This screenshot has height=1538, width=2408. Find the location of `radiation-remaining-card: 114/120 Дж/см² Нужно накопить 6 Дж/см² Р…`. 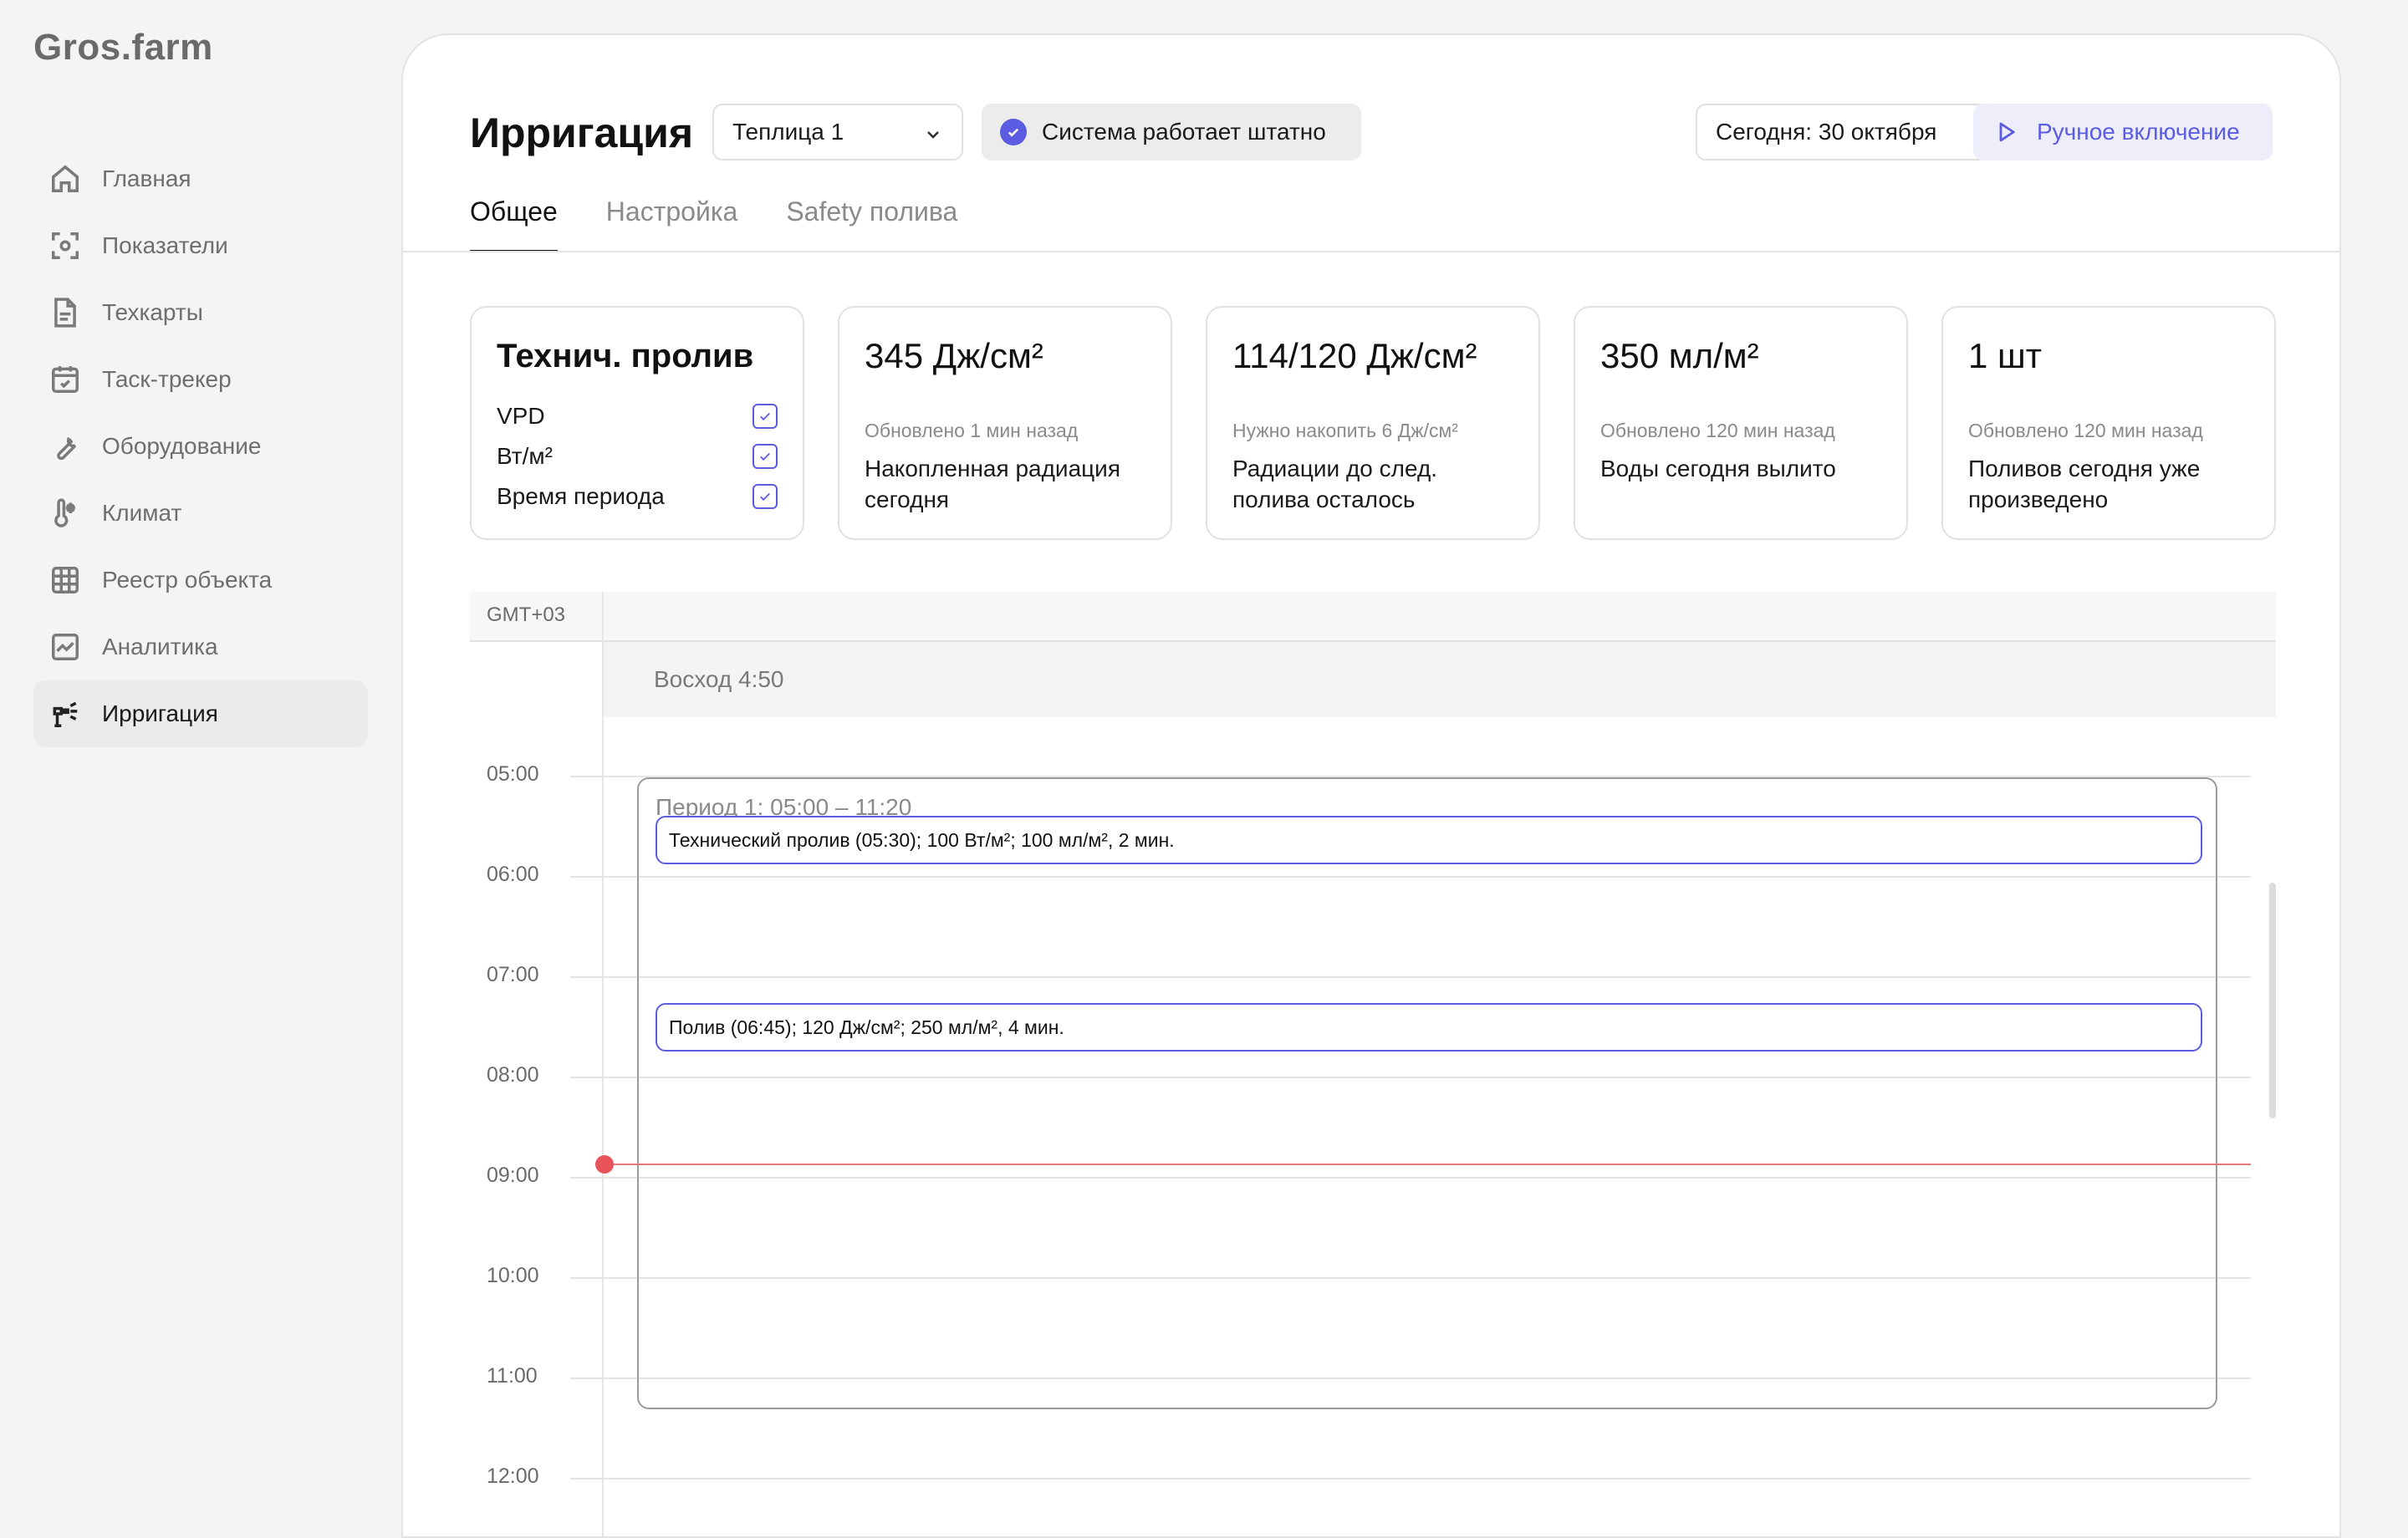

radiation-remaining-card: 114/120 Дж/см² Нужно накопить 6 Дж/см² Р… is located at coordinates (1373, 423).